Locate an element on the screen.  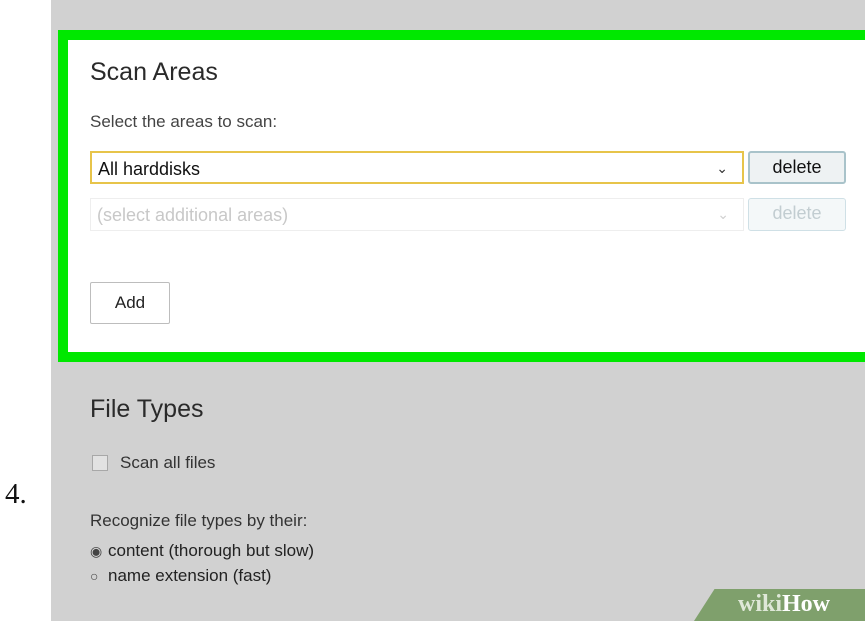
delete-button-disabled: delete is located at coordinates (797, 214).